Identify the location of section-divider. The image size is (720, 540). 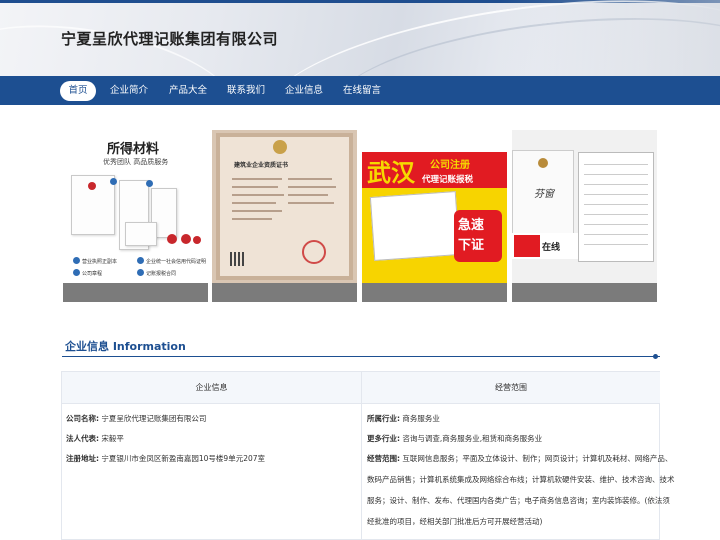
(361, 356).